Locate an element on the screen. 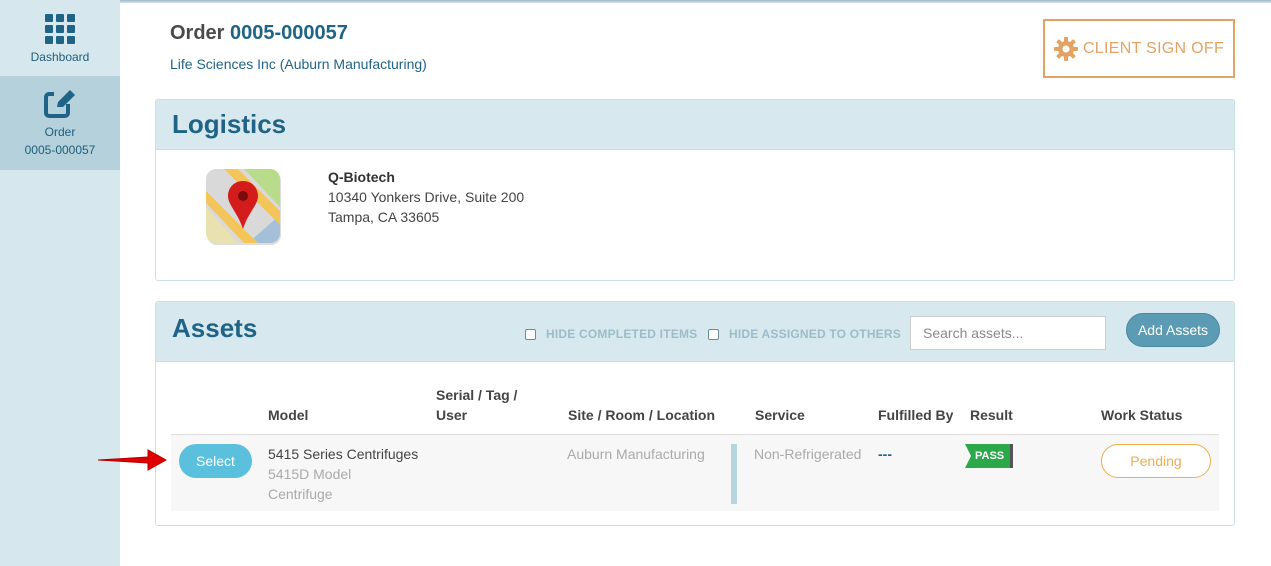 This screenshot has width=1271, height=566. hide-completed-checkbox is located at coordinates (530, 334).